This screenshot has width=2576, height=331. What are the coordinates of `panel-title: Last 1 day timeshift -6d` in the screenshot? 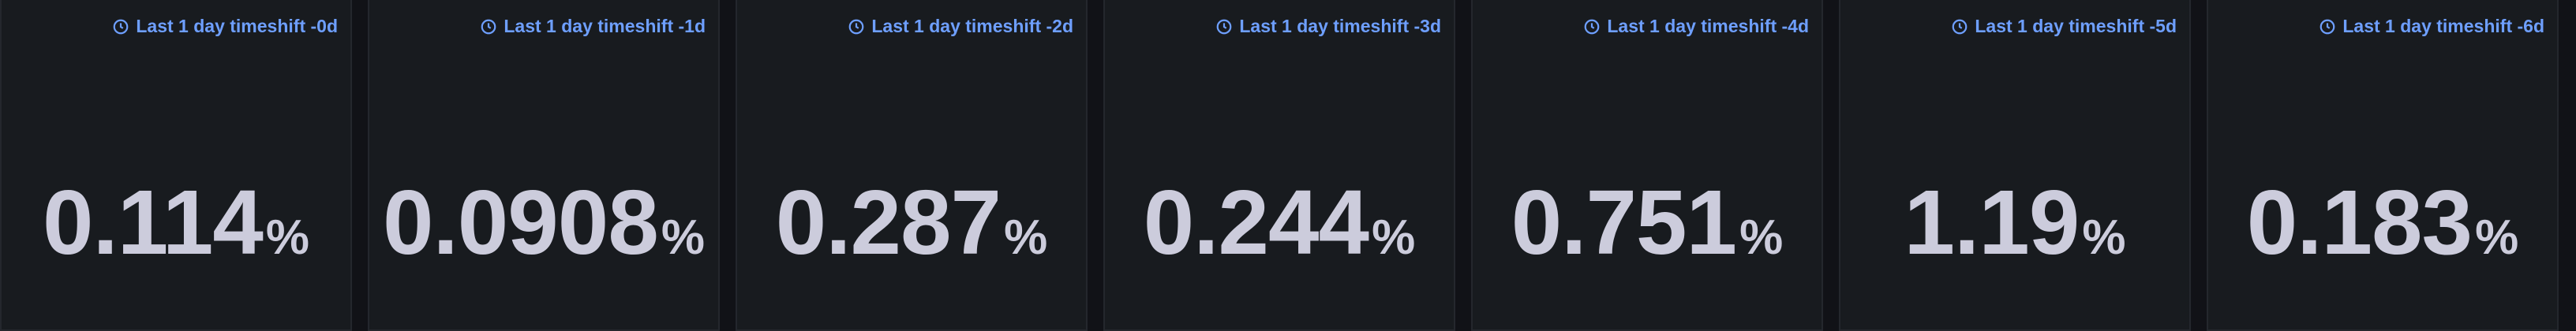 It's located at (2443, 26).